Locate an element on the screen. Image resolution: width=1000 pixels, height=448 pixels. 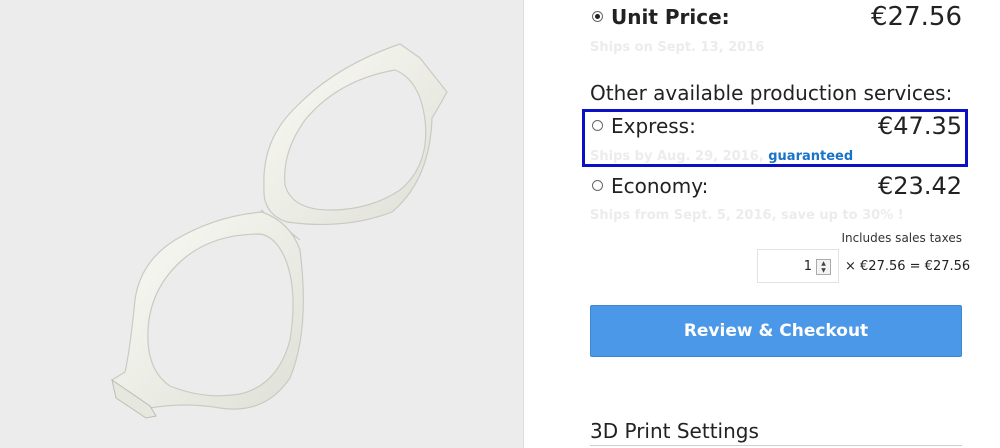
express-price: €47.35 is located at coordinates (920, 126).